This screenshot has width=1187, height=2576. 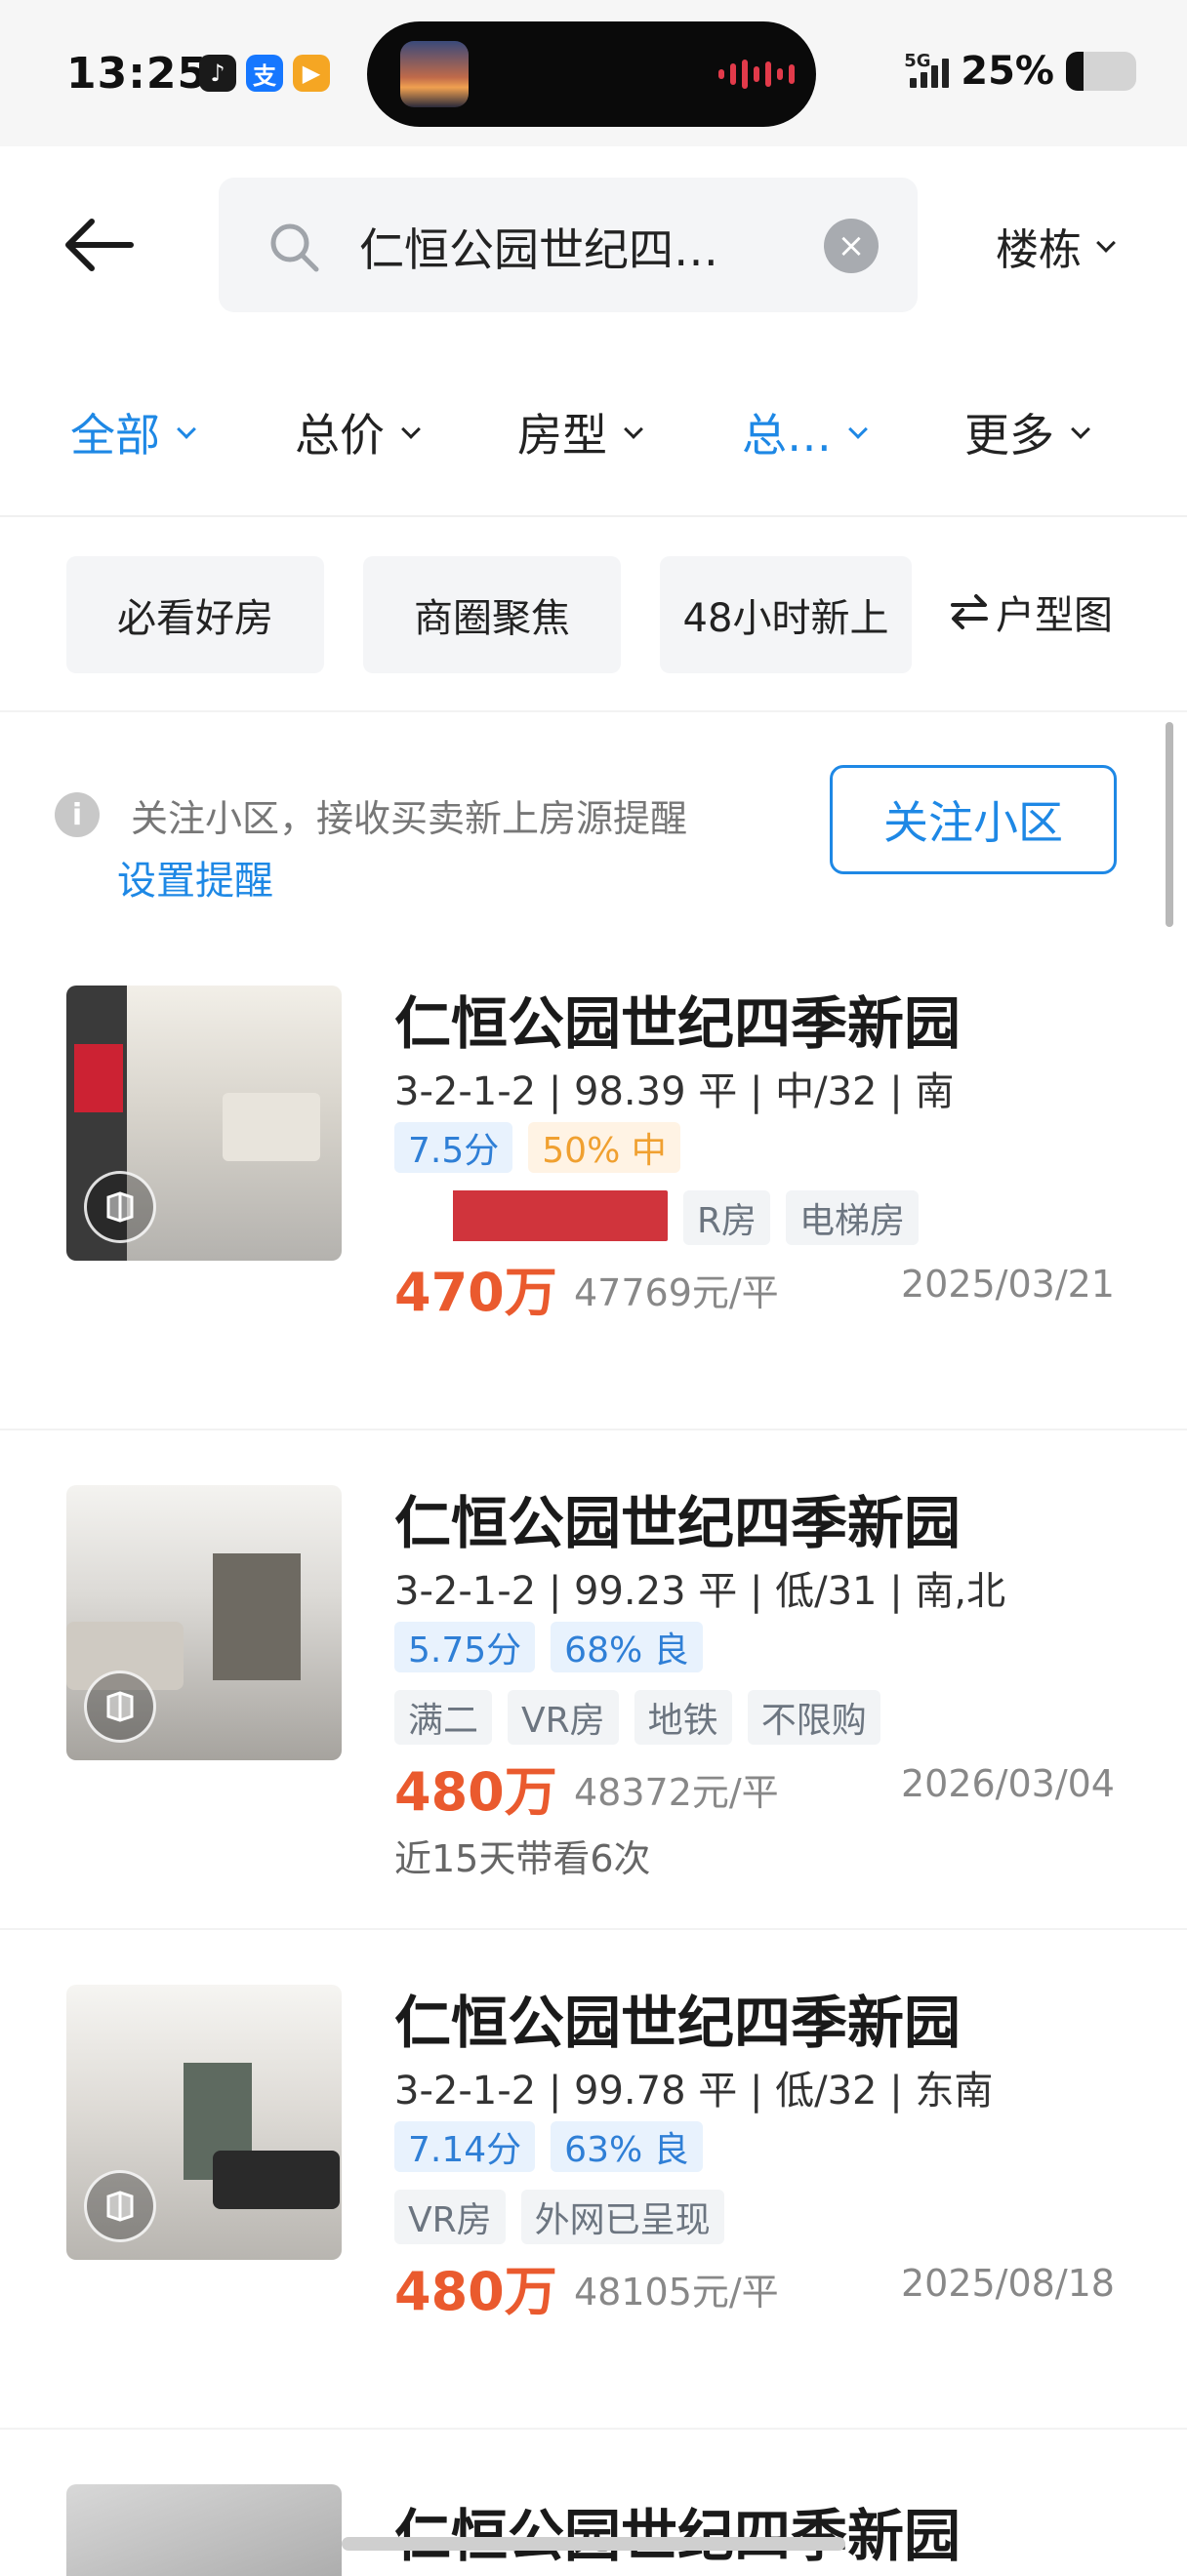 I want to click on status-bar: 13:25 ♪ 支 ▶ 5G 25%, so click(x=593, y=73).